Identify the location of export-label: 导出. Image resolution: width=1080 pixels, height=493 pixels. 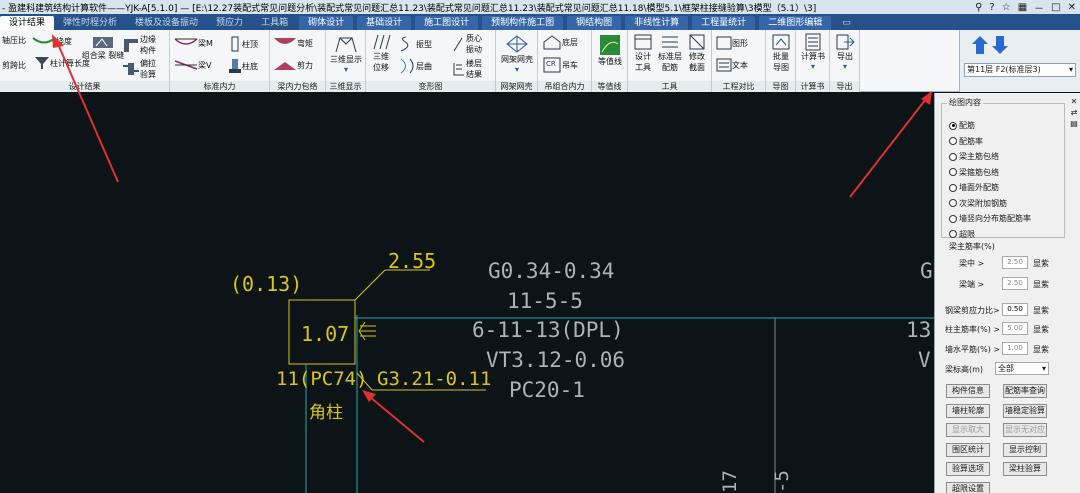
(845, 56).